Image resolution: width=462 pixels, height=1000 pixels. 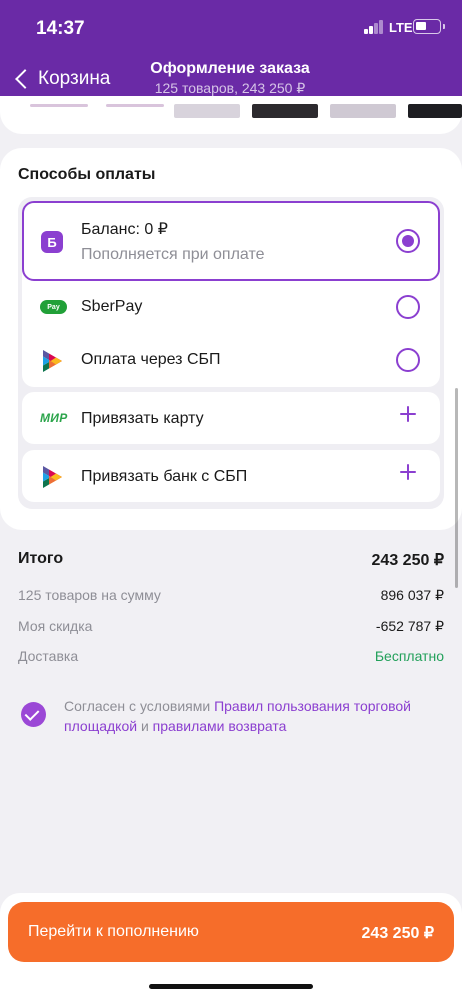 What do you see at coordinates (48, 656) in the screenshot?
I see `delivery-label: Доставка` at bounding box center [48, 656].